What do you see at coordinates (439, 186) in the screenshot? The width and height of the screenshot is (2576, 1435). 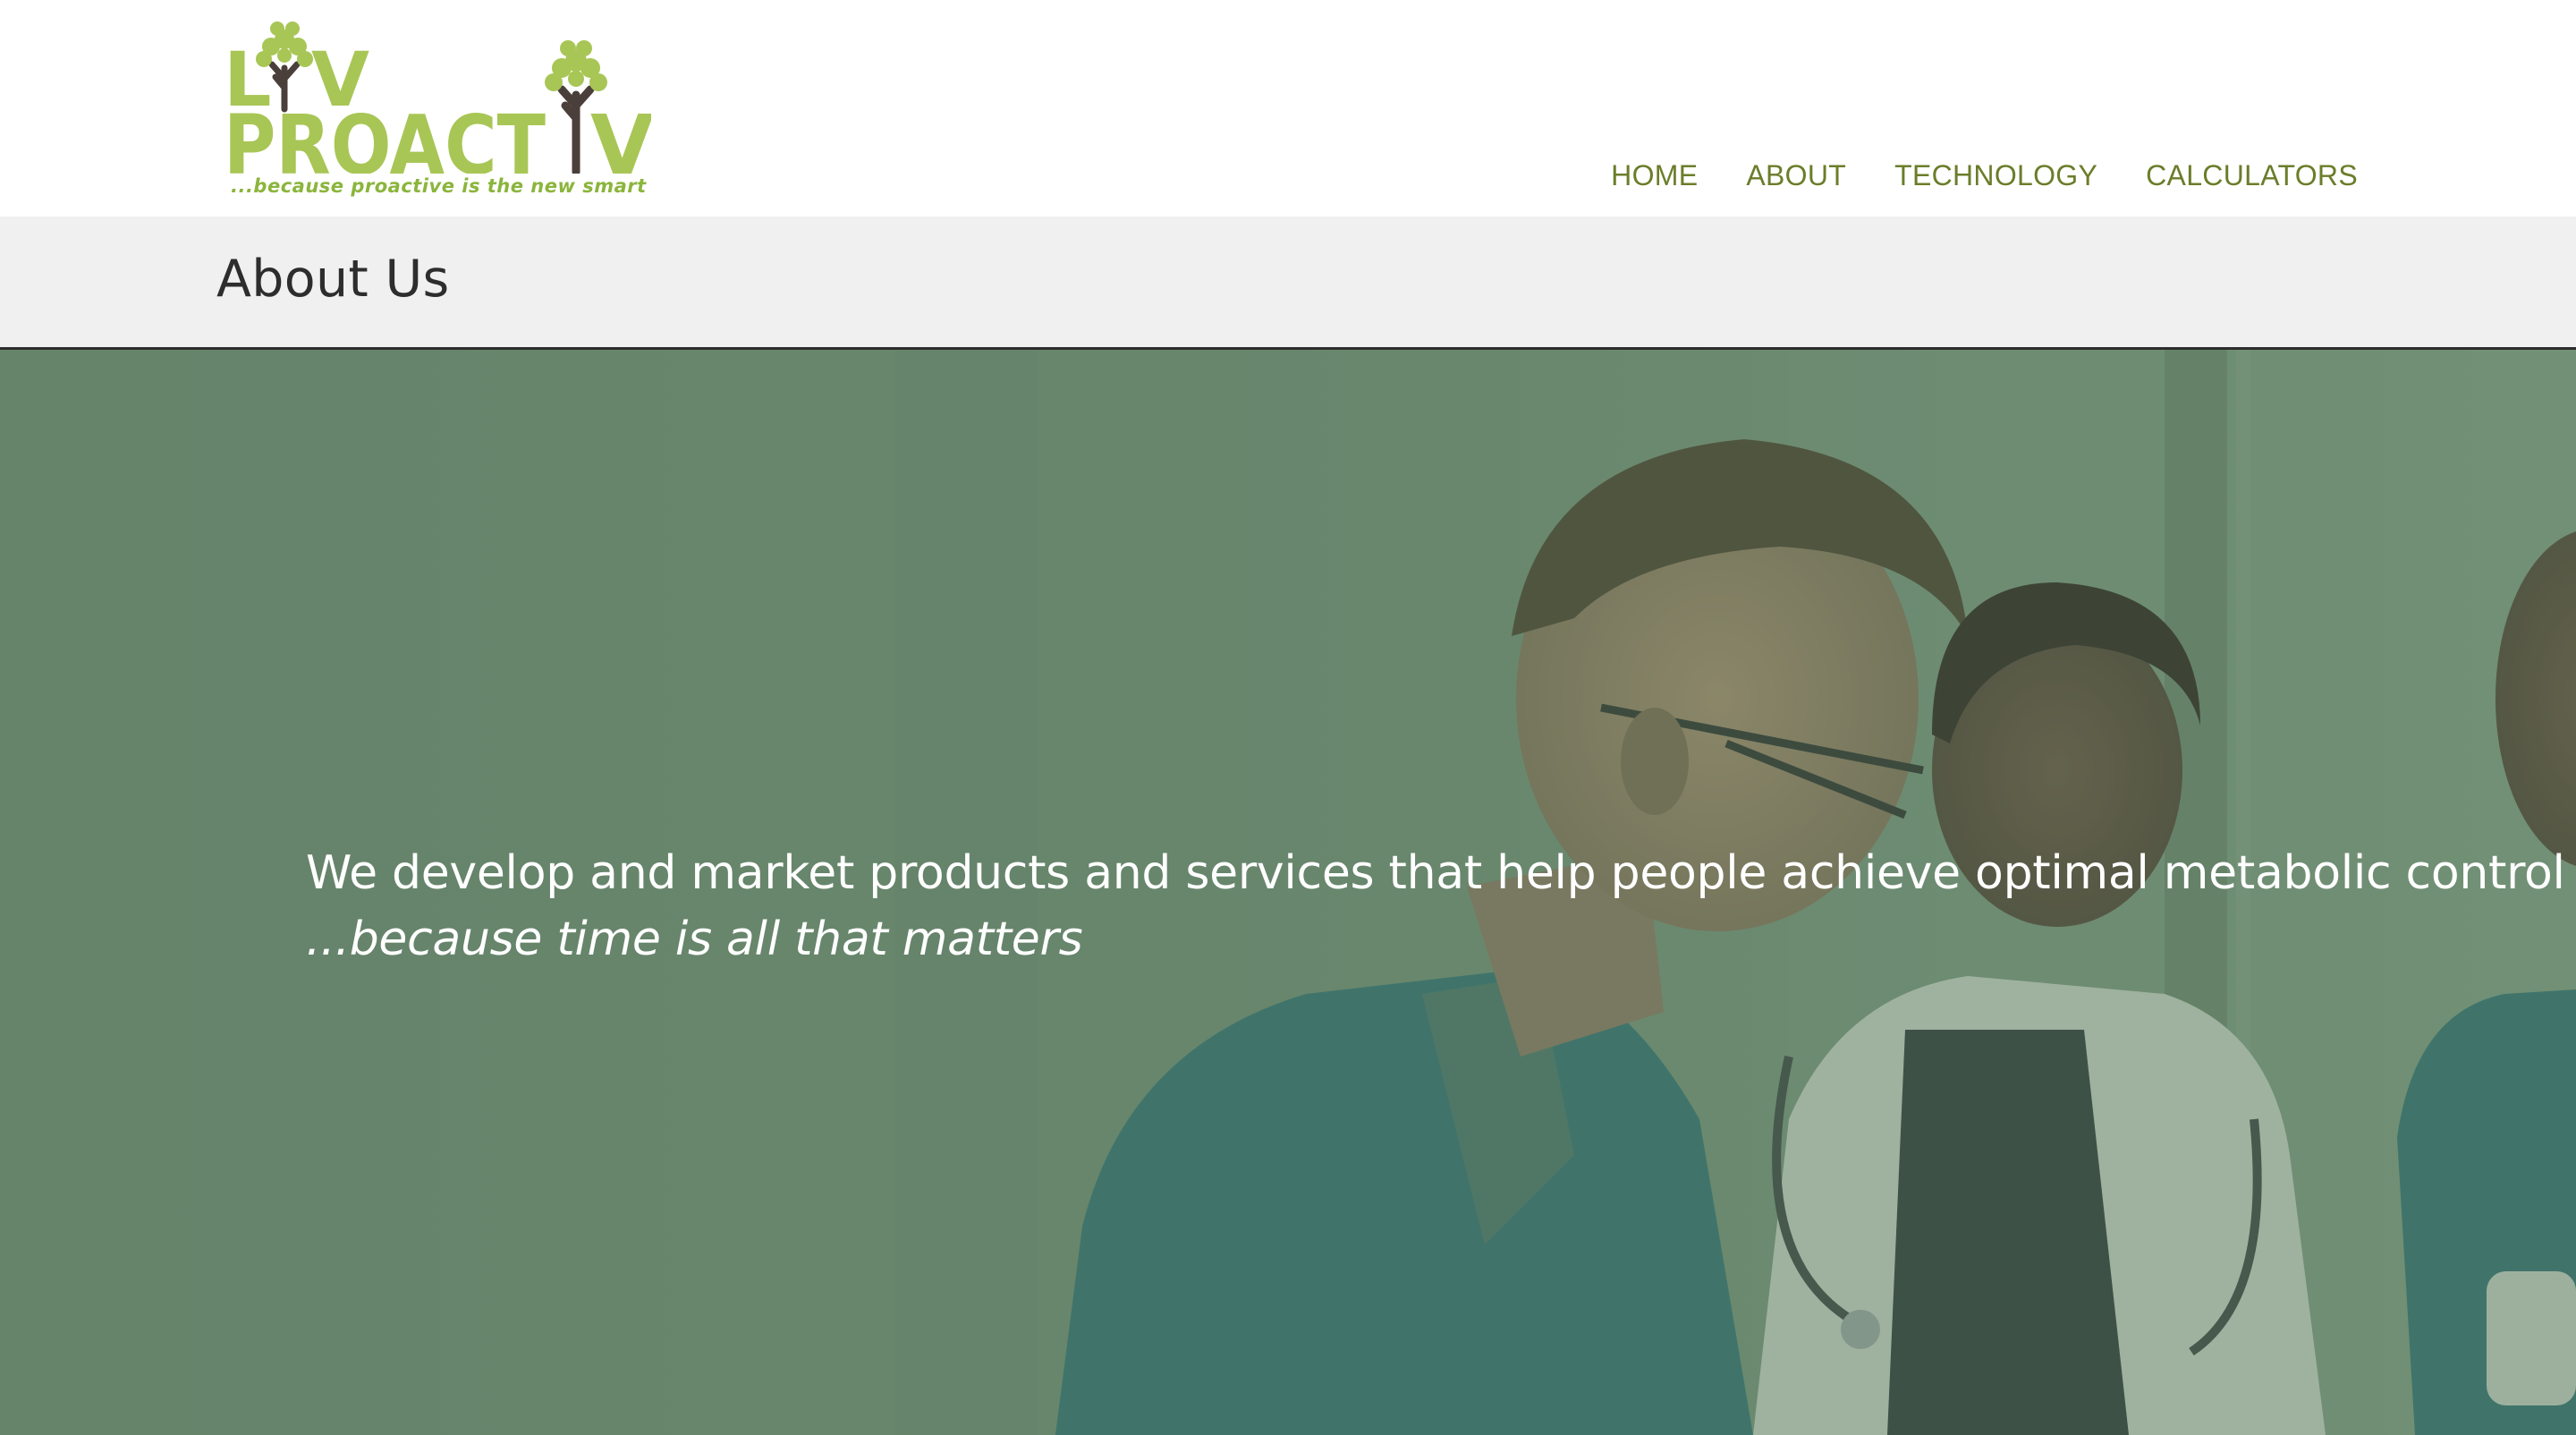 I see `logo-tagline: ...because proactive is the new smart` at bounding box center [439, 186].